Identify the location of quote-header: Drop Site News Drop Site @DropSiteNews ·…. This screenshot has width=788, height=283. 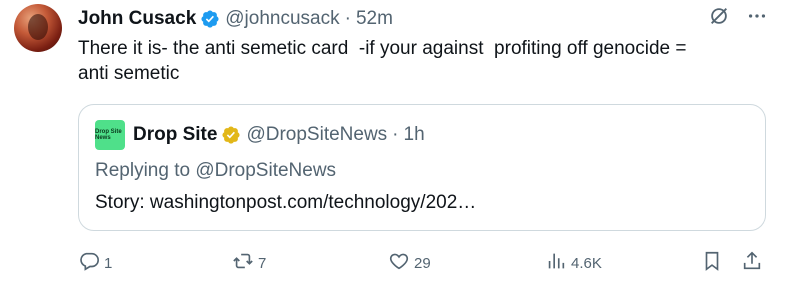
(260, 135).